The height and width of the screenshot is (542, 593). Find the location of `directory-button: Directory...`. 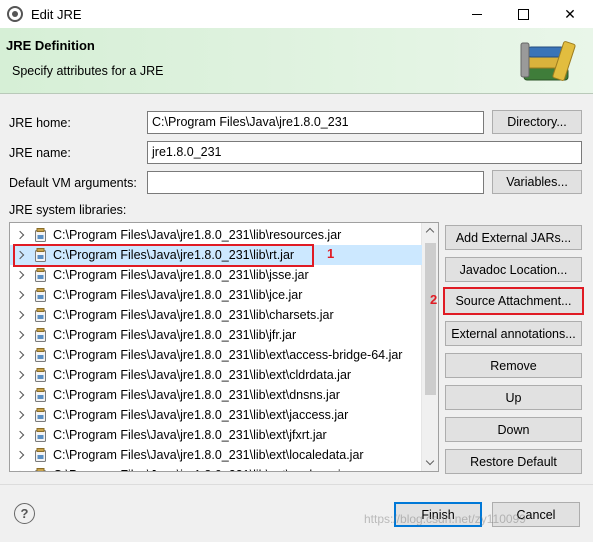

directory-button: Directory... is located at coordinates (537, 122).